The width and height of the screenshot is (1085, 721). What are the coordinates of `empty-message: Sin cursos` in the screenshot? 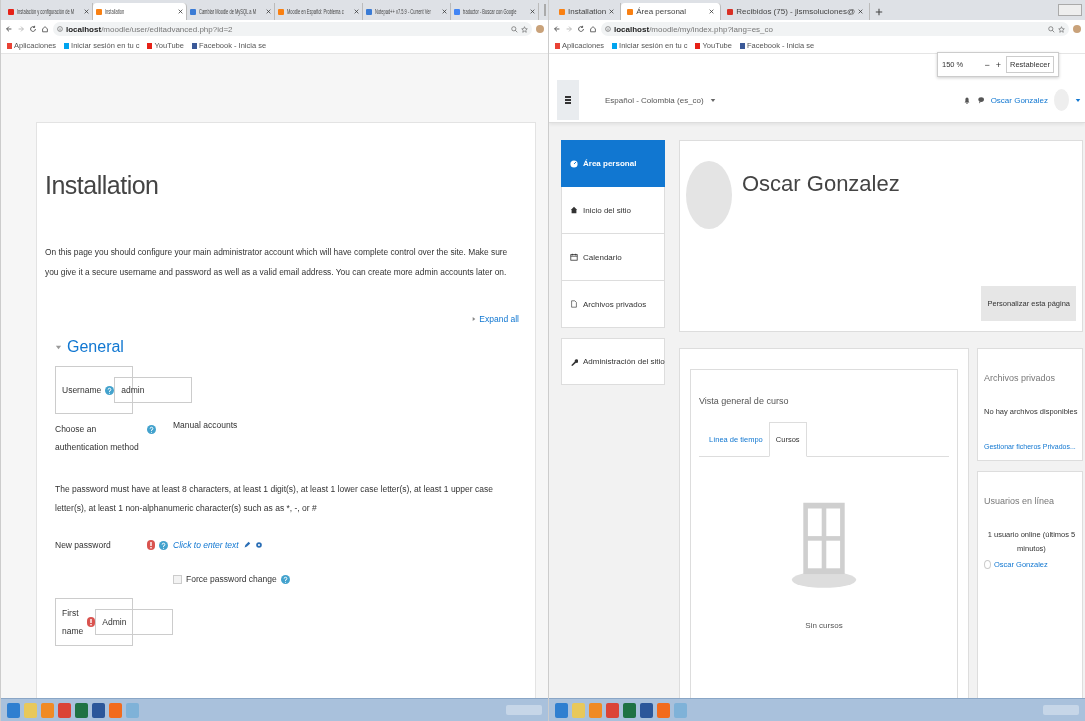 It's located at (824, 625).